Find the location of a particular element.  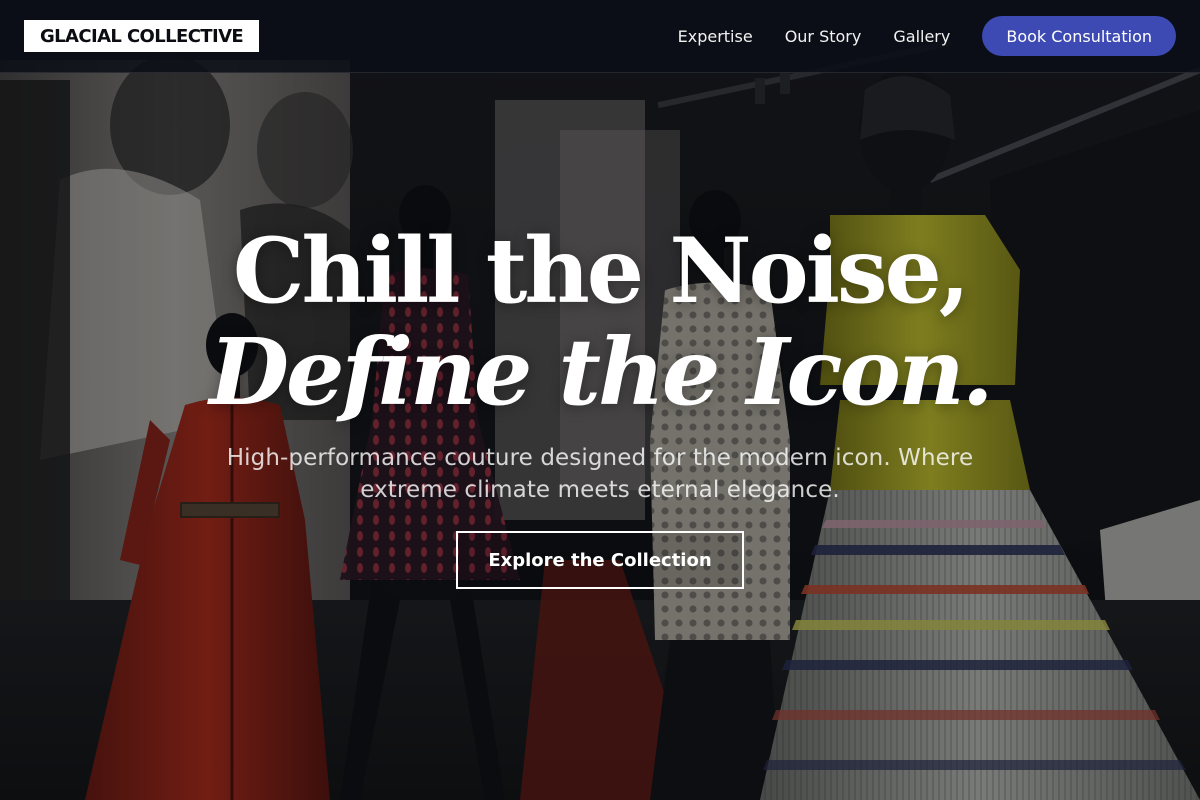

nav-link-gallery: Gallery is located at coordinates (921, 36).